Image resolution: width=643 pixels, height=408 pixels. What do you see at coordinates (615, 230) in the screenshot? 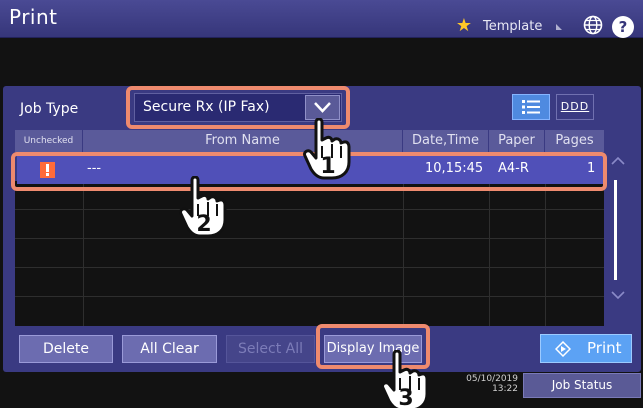
I see `scrollbar` at bounding box center [615, 230].